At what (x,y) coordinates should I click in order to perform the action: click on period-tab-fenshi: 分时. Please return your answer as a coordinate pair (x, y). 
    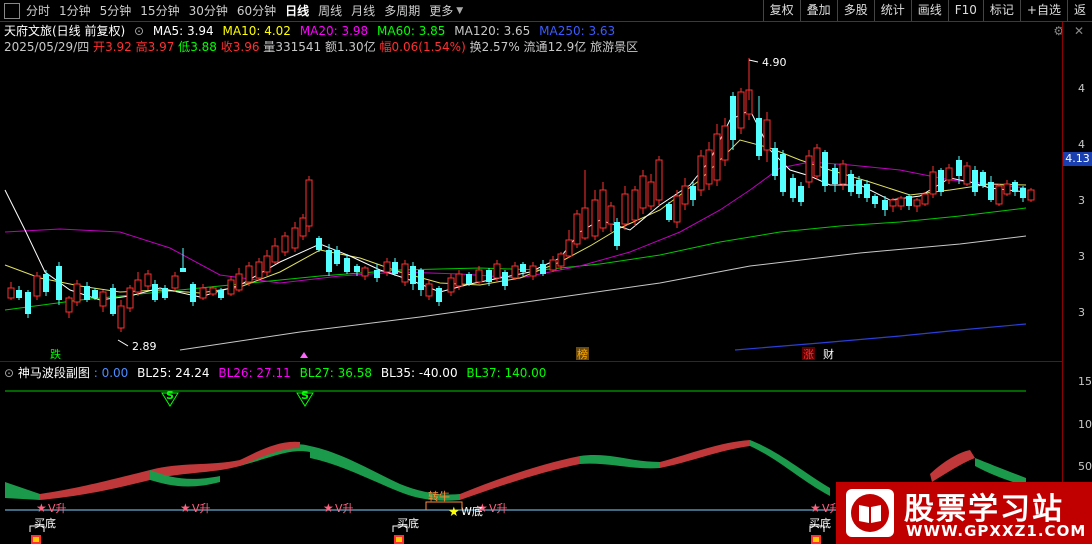
    Looking at the image, I should click on (38, 10).